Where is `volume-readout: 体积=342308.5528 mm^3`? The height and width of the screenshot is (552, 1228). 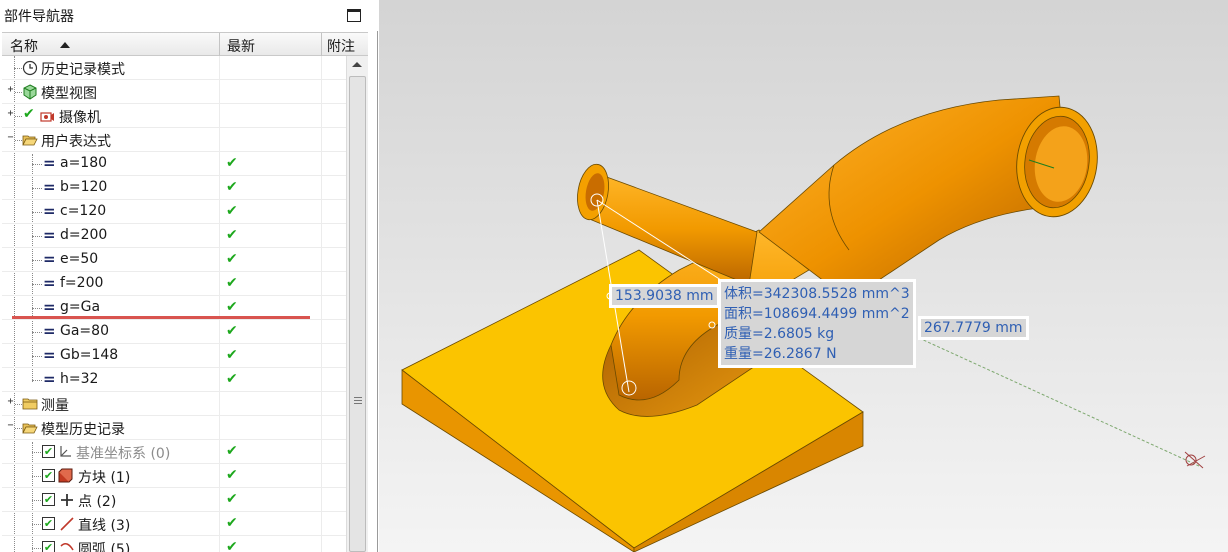
volume-readout: 体积=342308.5528 mm^3 is located at coordinates (817, 294).